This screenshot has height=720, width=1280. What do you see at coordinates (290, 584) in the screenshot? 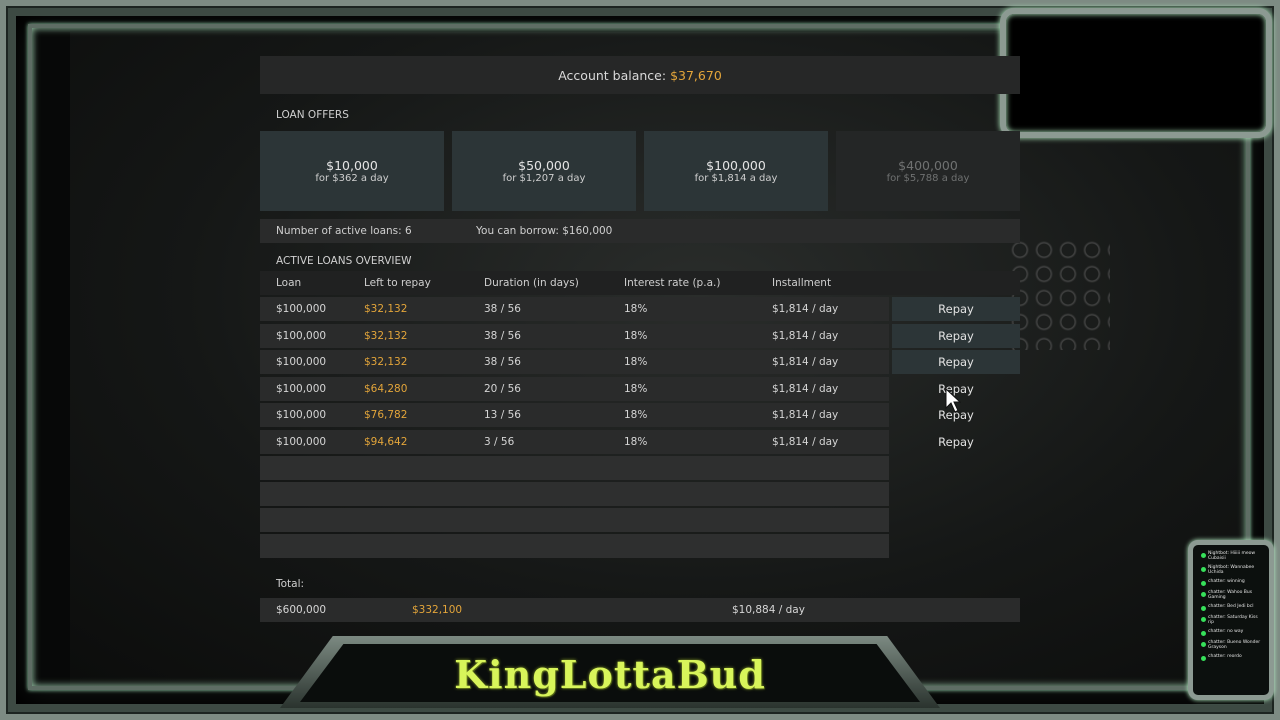
I see `total-label: Total:` at bounding box center [290, 584].